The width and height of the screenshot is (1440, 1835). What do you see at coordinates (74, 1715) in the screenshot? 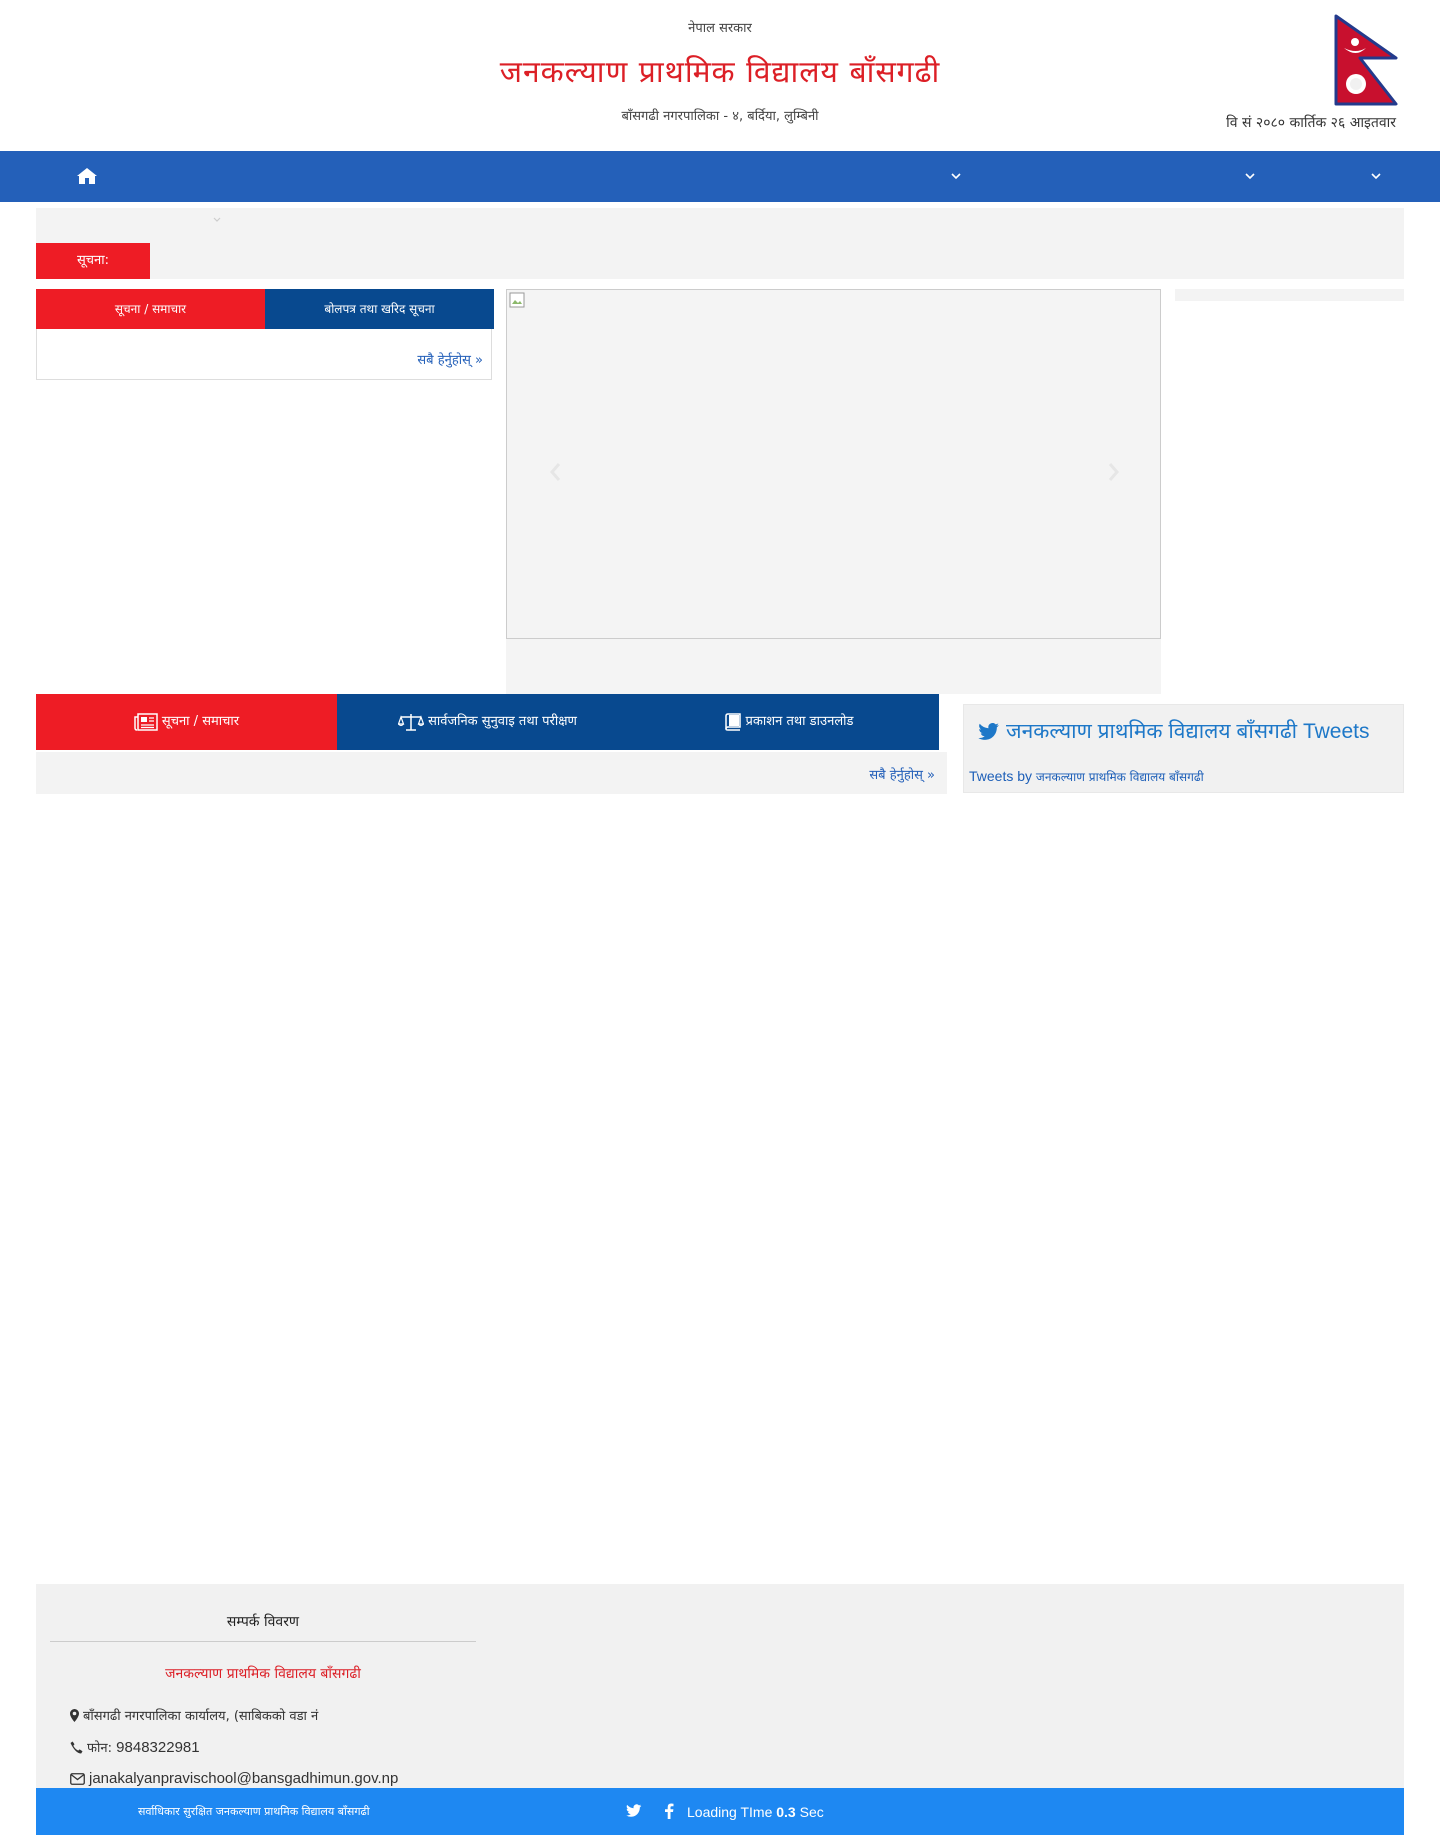
I see `map-marker-icon` at bounding box center [74, 1715].